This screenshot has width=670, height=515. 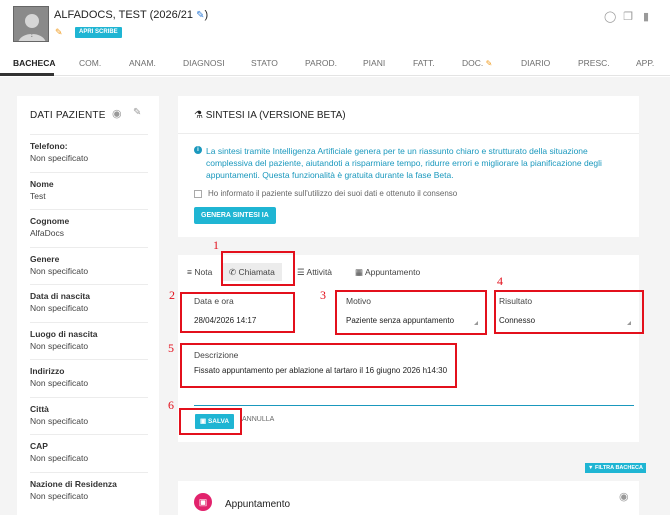 I want to click on trash-icon: ▮, so click(x=646, y=17).